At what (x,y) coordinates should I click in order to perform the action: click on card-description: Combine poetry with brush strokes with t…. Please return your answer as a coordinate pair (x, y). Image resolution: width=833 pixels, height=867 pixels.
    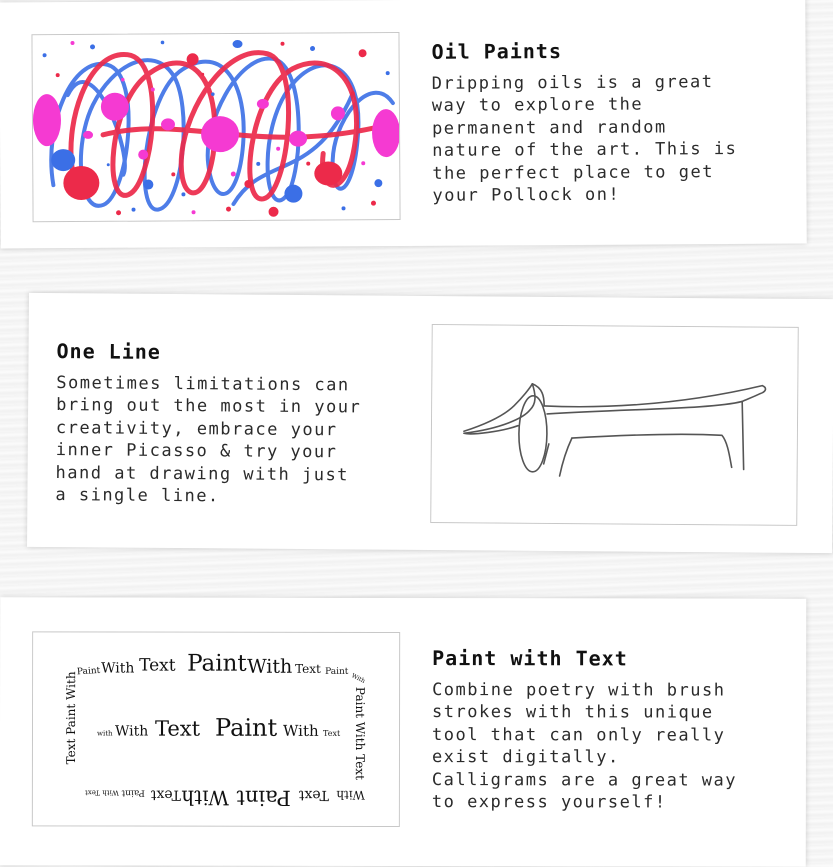
    Looking at the image, I should click on (584, 746).